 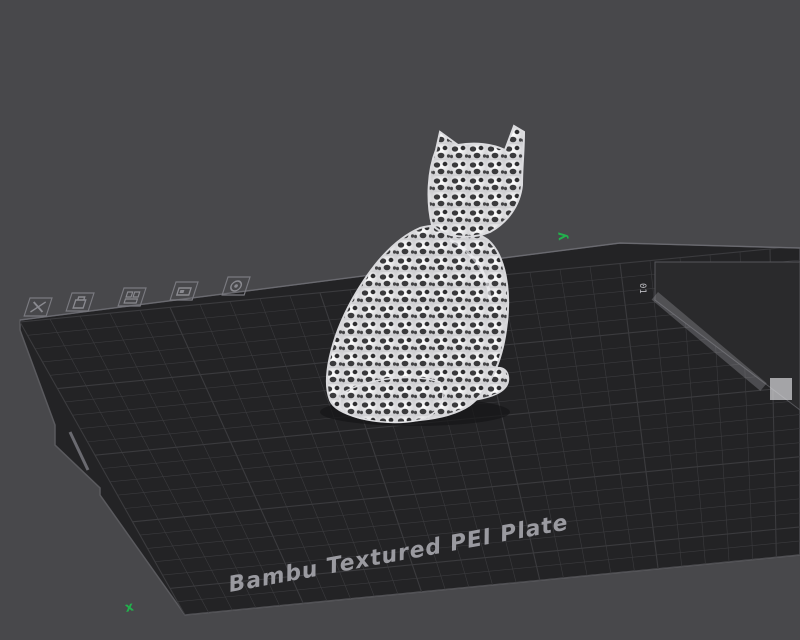 I want to click on plate-number: 01, so click(x=642, y=288).